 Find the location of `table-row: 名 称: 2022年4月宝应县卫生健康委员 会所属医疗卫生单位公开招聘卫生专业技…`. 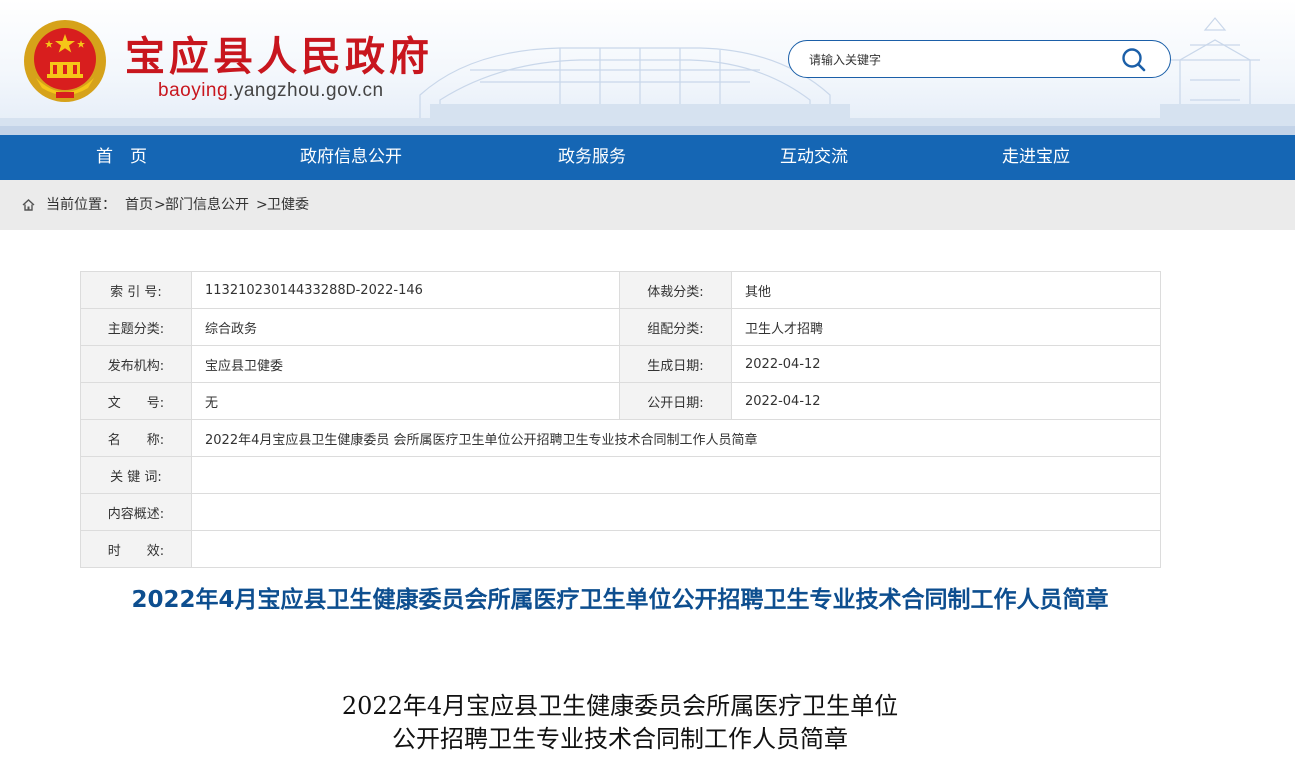

table-row: 名 称: 2022年4月宝应县卫生健康委员 会所属医疗卫生单位公开招聘卫生专业技… is located at coordinates (620, 438).